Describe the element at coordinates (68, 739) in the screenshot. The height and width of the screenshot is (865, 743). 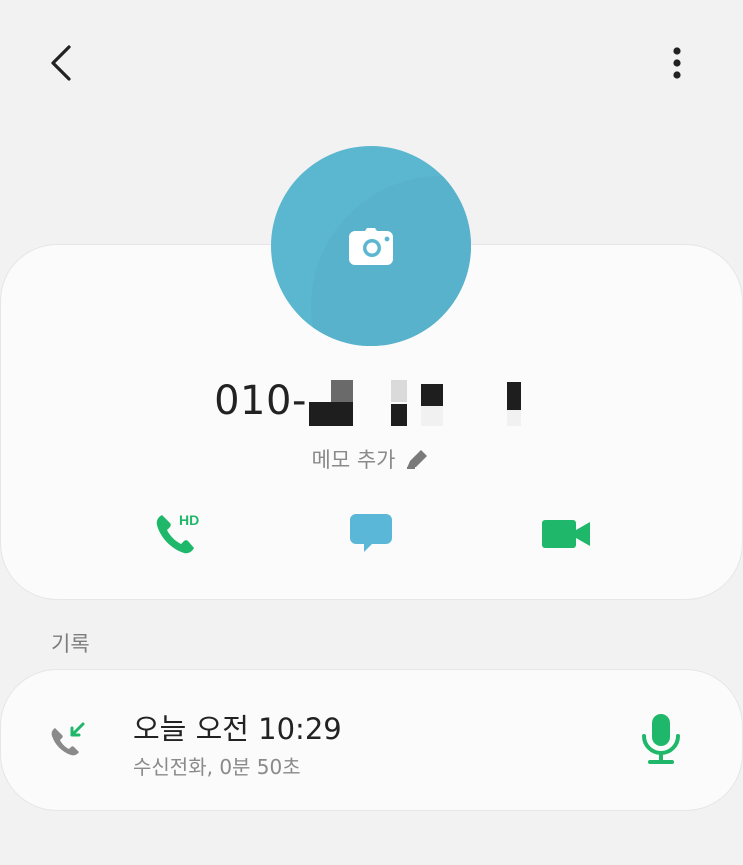
I see `incoming-call-icon` at that location.